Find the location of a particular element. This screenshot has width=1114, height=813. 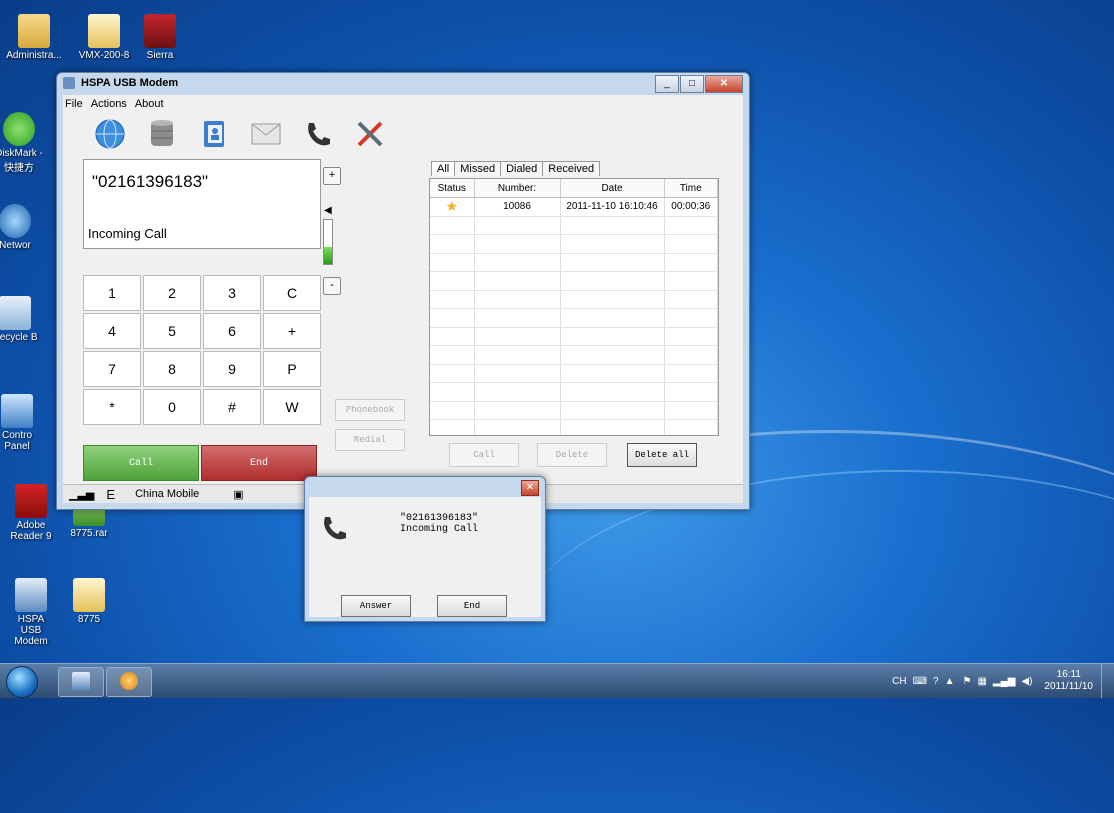

paint-icon is located at coordinates (129, 681).